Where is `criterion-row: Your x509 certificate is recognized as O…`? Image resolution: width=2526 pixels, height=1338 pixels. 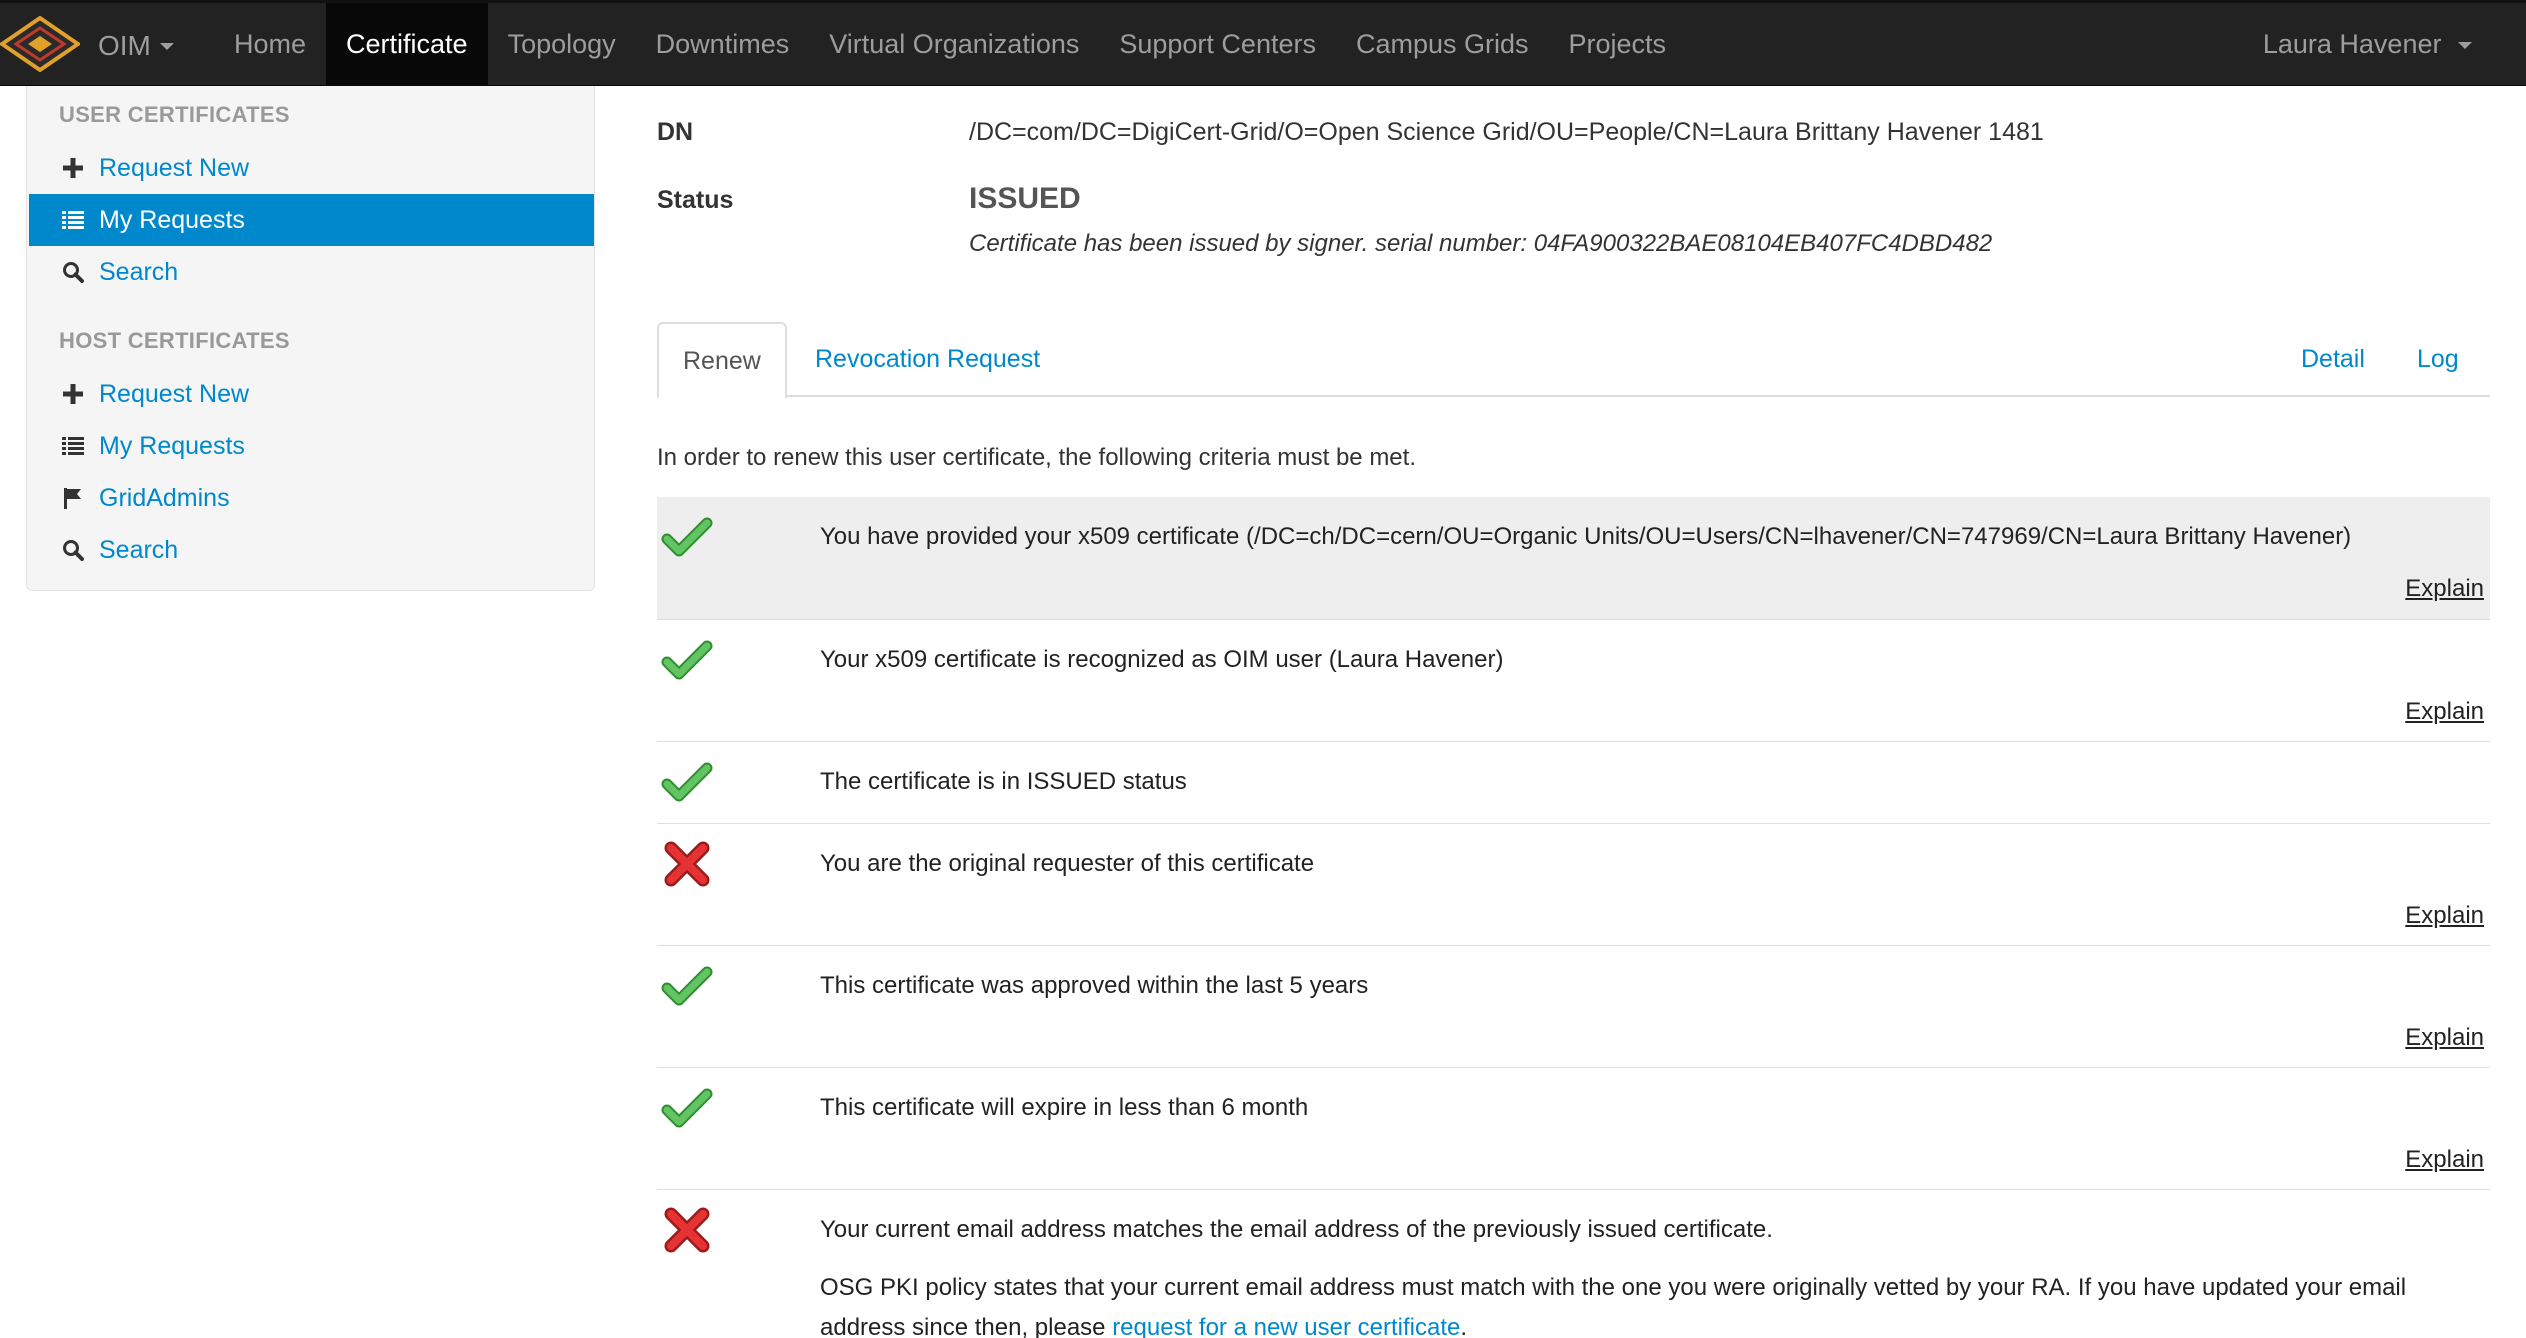 criterion-row: Your x509 certificate is recognized as O… is located at coordinates (1573, 680).